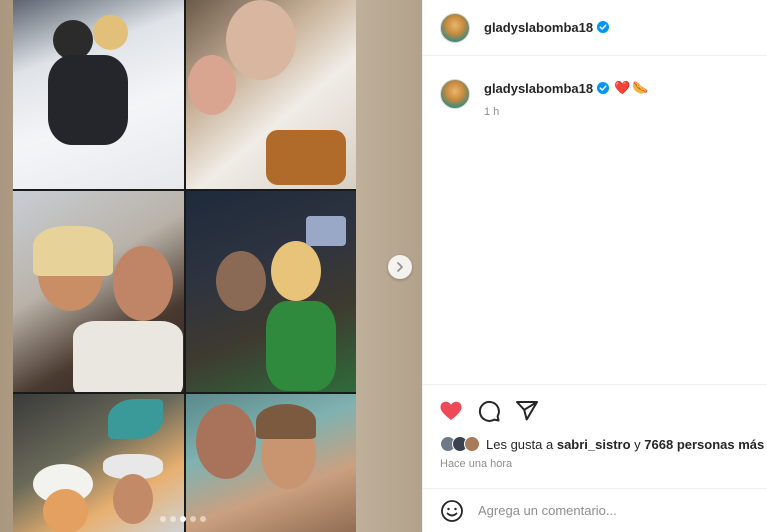 Image resolution: width=767 pixels, height=532 pixels. I want to click on collage-photo-couple-selfie, so click(98, 291).